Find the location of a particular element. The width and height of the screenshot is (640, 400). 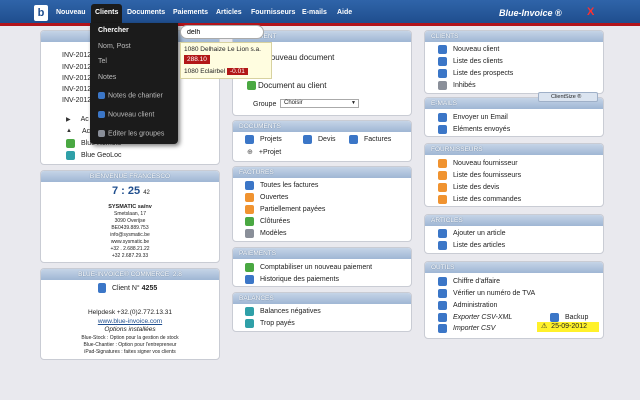

users-icon is located at coordinates (442, 61).